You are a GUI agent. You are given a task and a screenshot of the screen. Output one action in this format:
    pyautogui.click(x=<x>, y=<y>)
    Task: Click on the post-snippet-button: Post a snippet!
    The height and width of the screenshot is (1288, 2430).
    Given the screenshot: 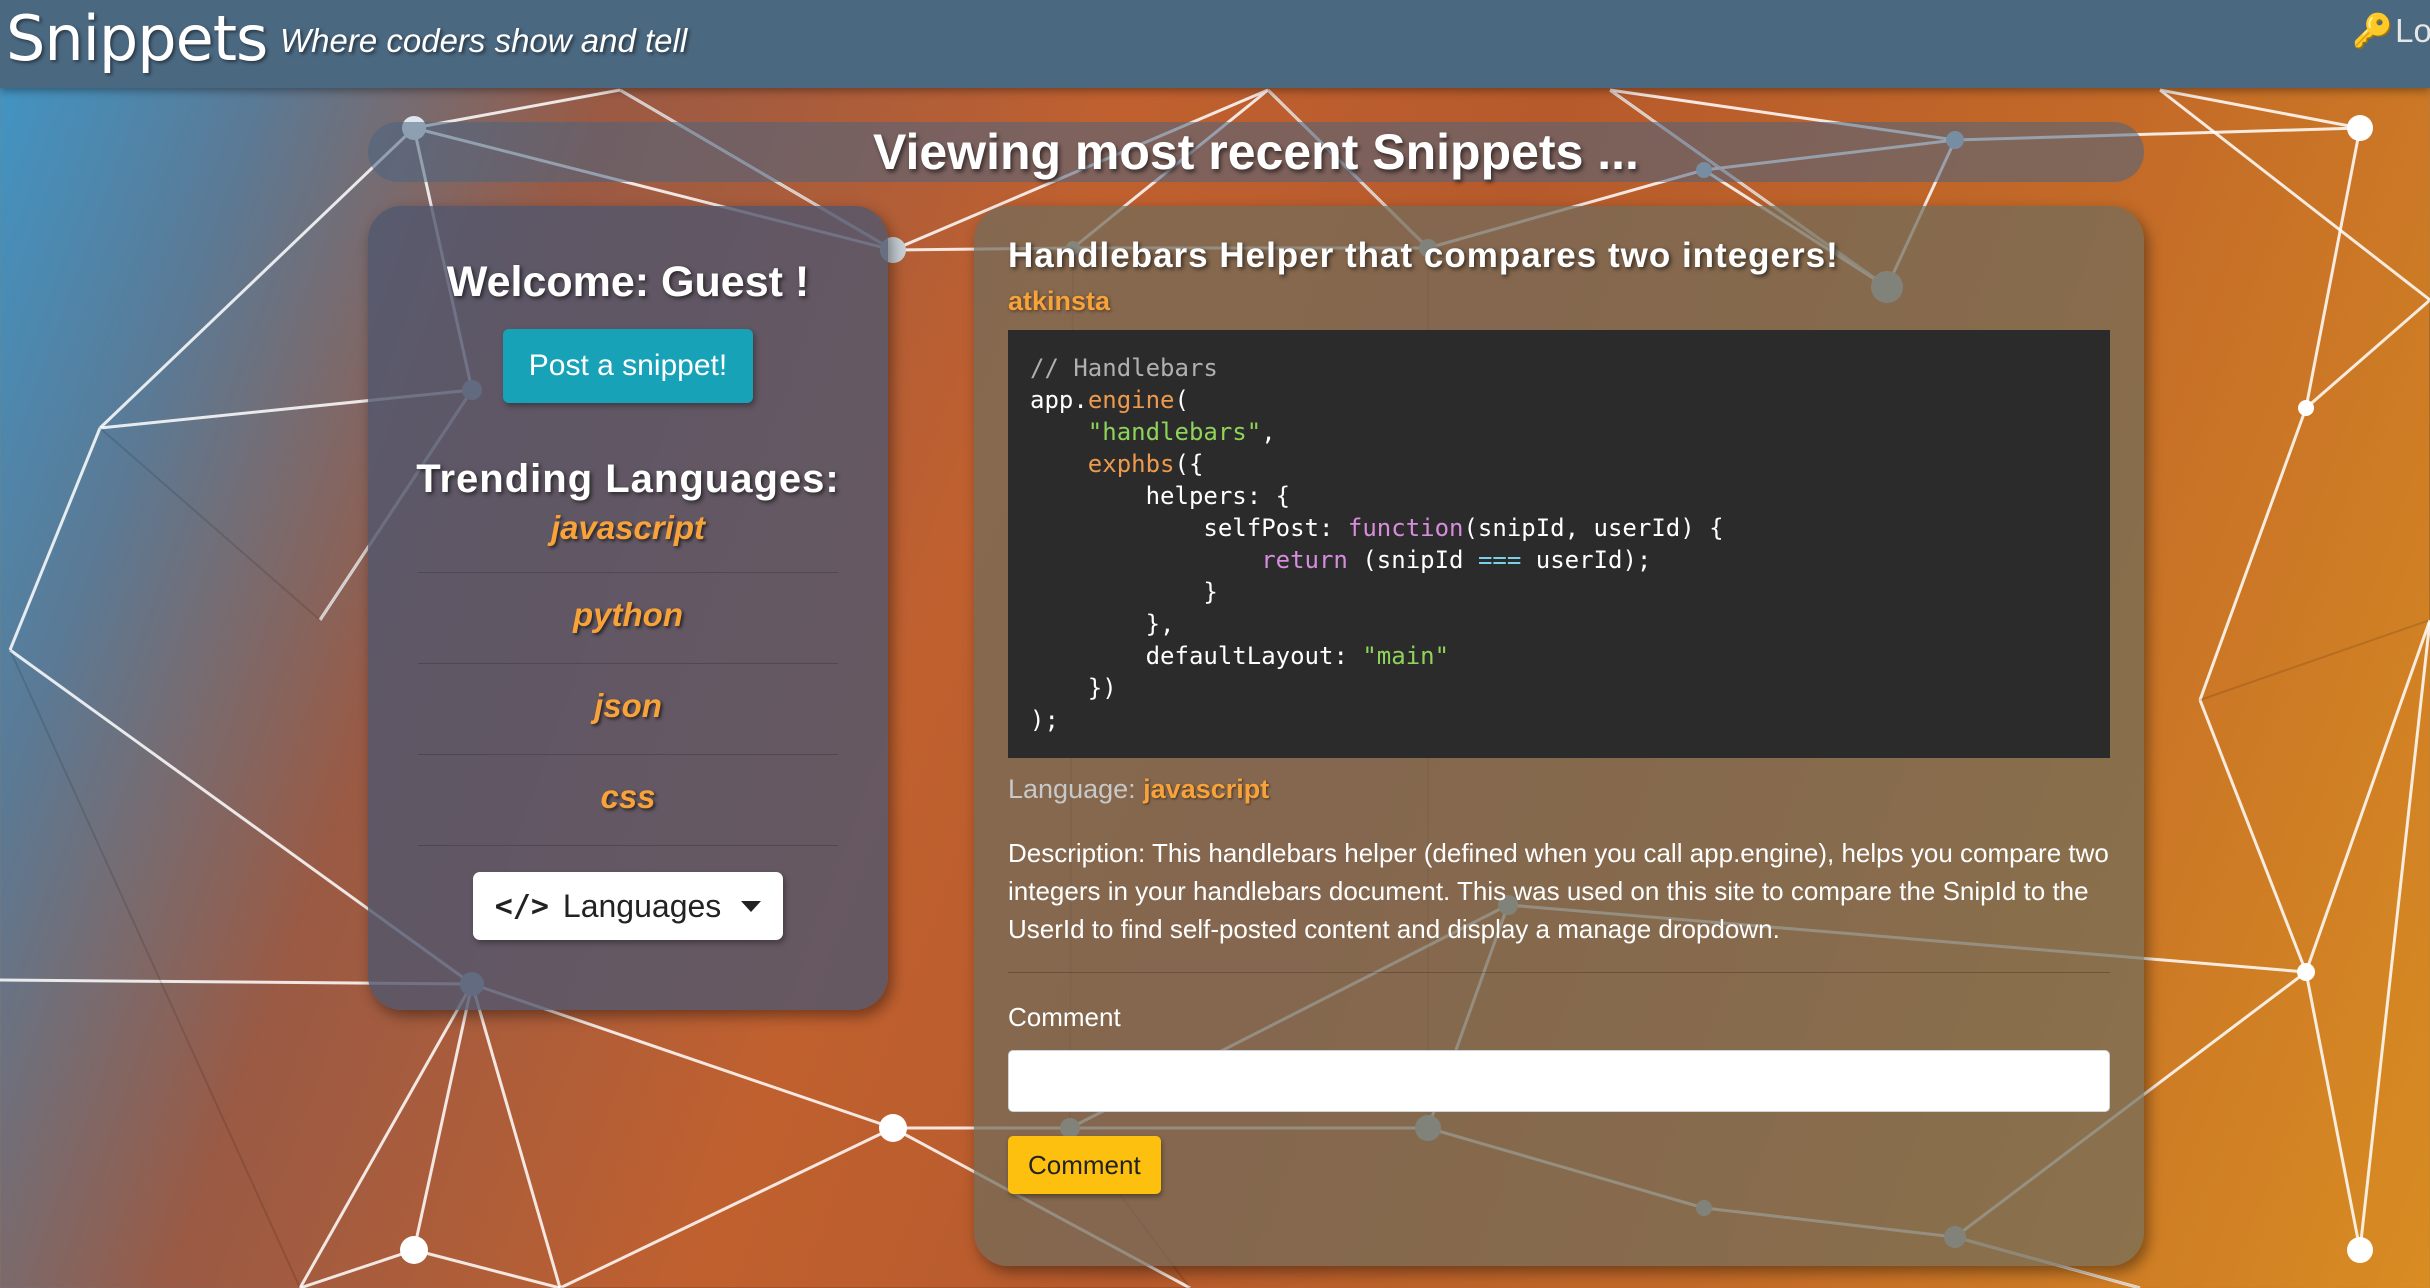 What is the action you would take?
    pyautogui.click(x=628, y=366)
    